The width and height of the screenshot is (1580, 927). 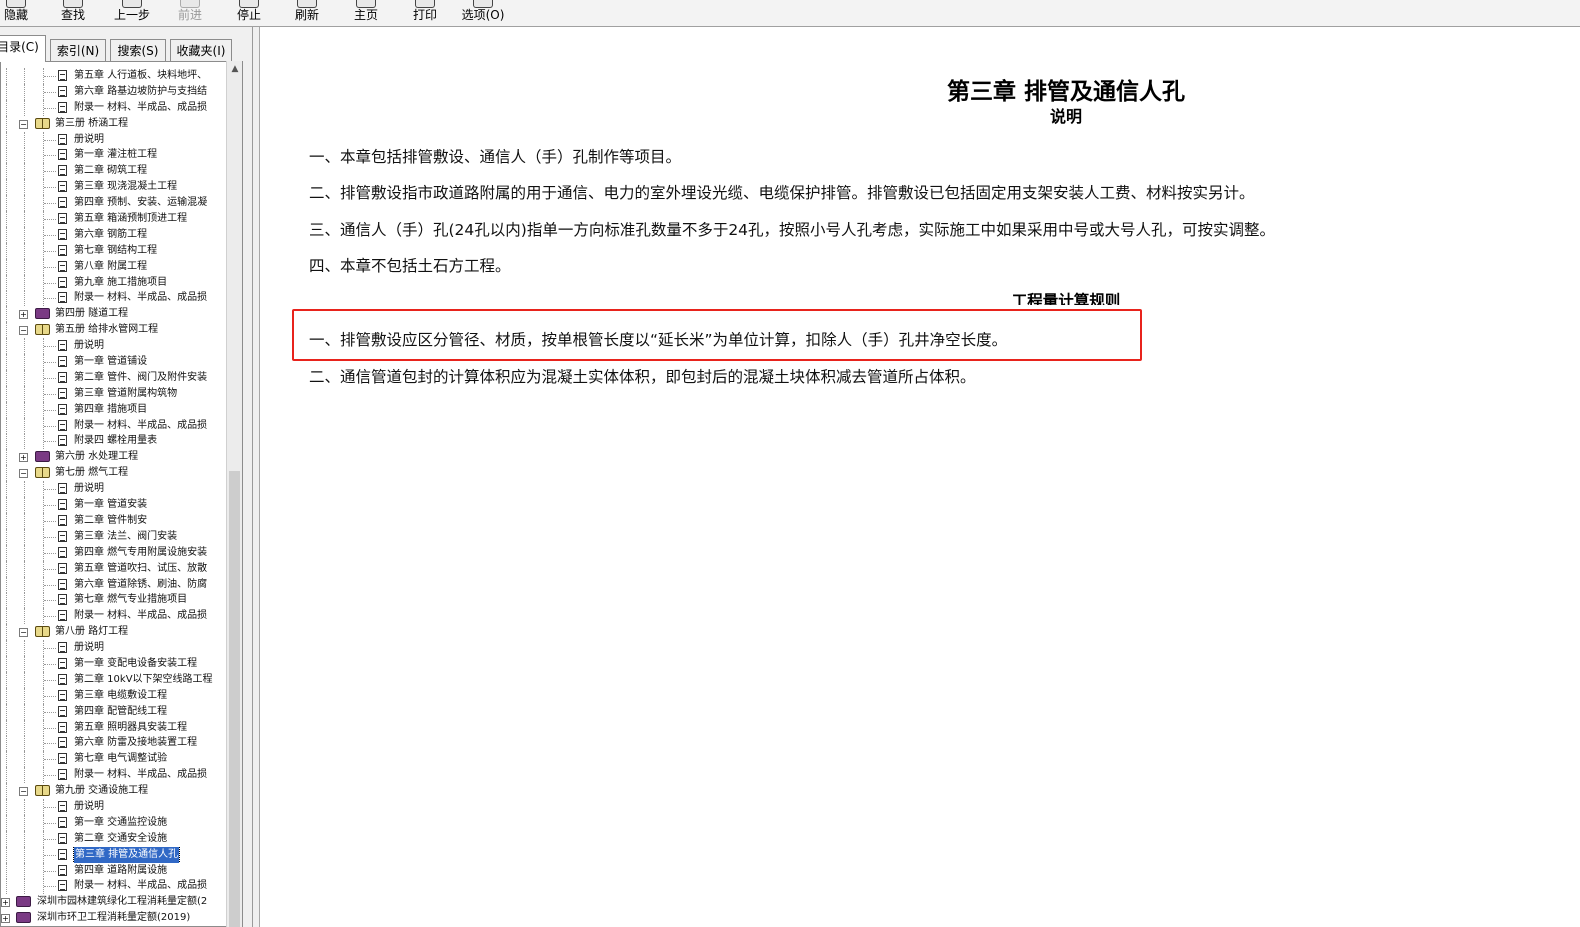 What do you see at coordinates (190, 13) in the screenshot?
I see `forward-button: 前进` at bounding box center [190, 13].